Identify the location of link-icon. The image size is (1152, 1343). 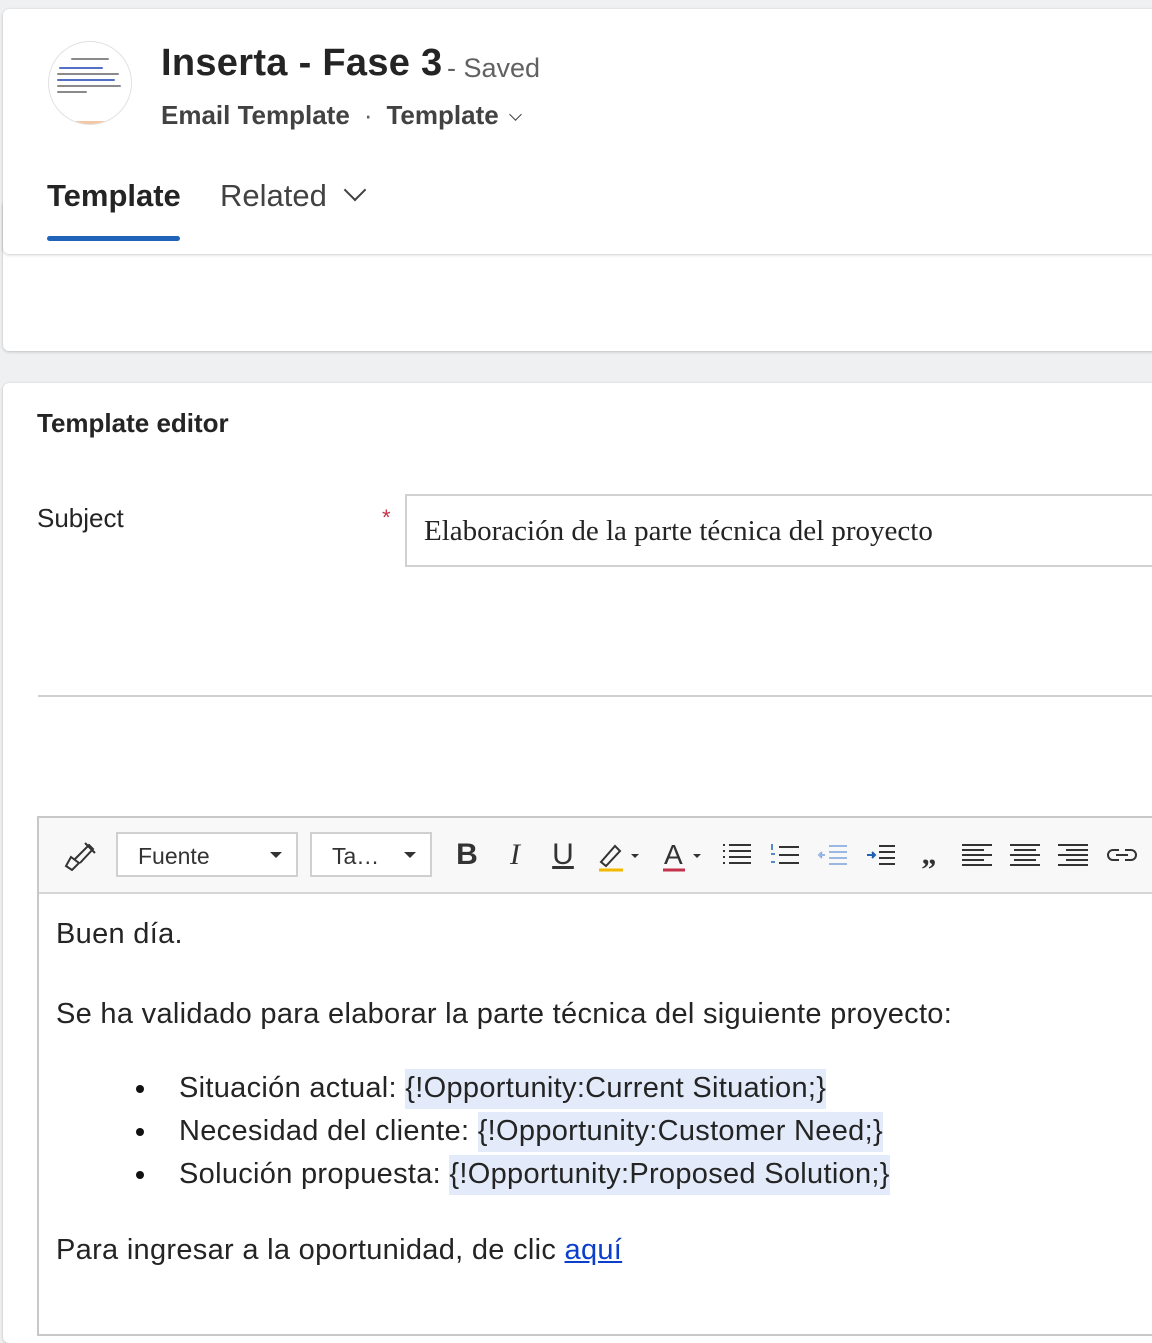
(1122, 855).